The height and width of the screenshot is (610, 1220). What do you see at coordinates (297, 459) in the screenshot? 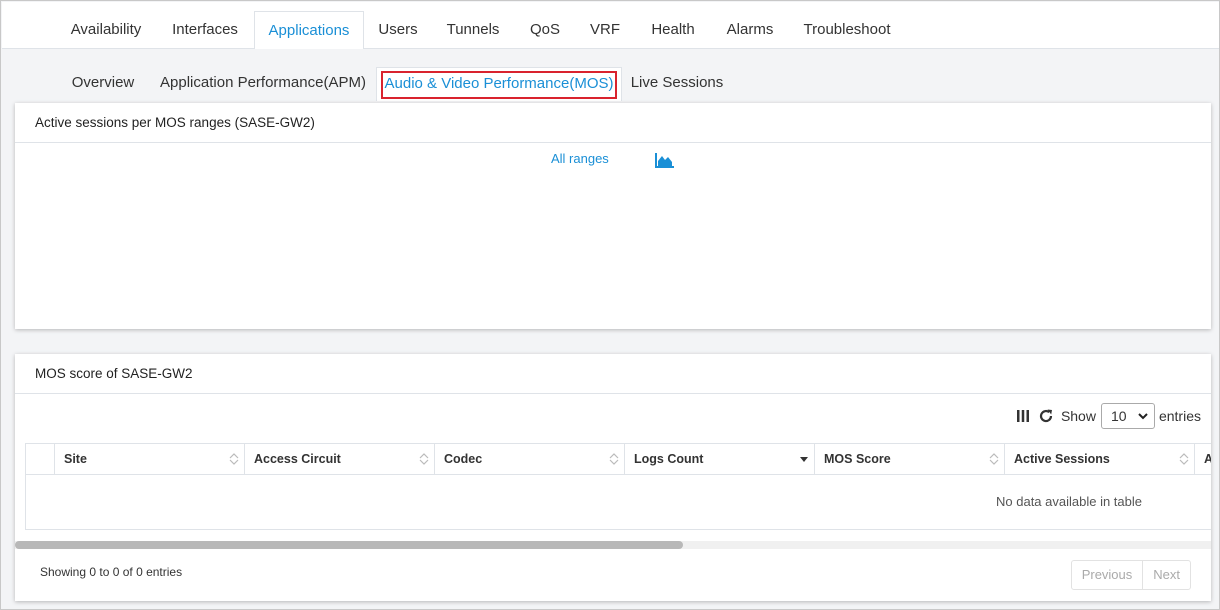
I see `column-header-label: Access Circuit` at bounding box center [297, 459].